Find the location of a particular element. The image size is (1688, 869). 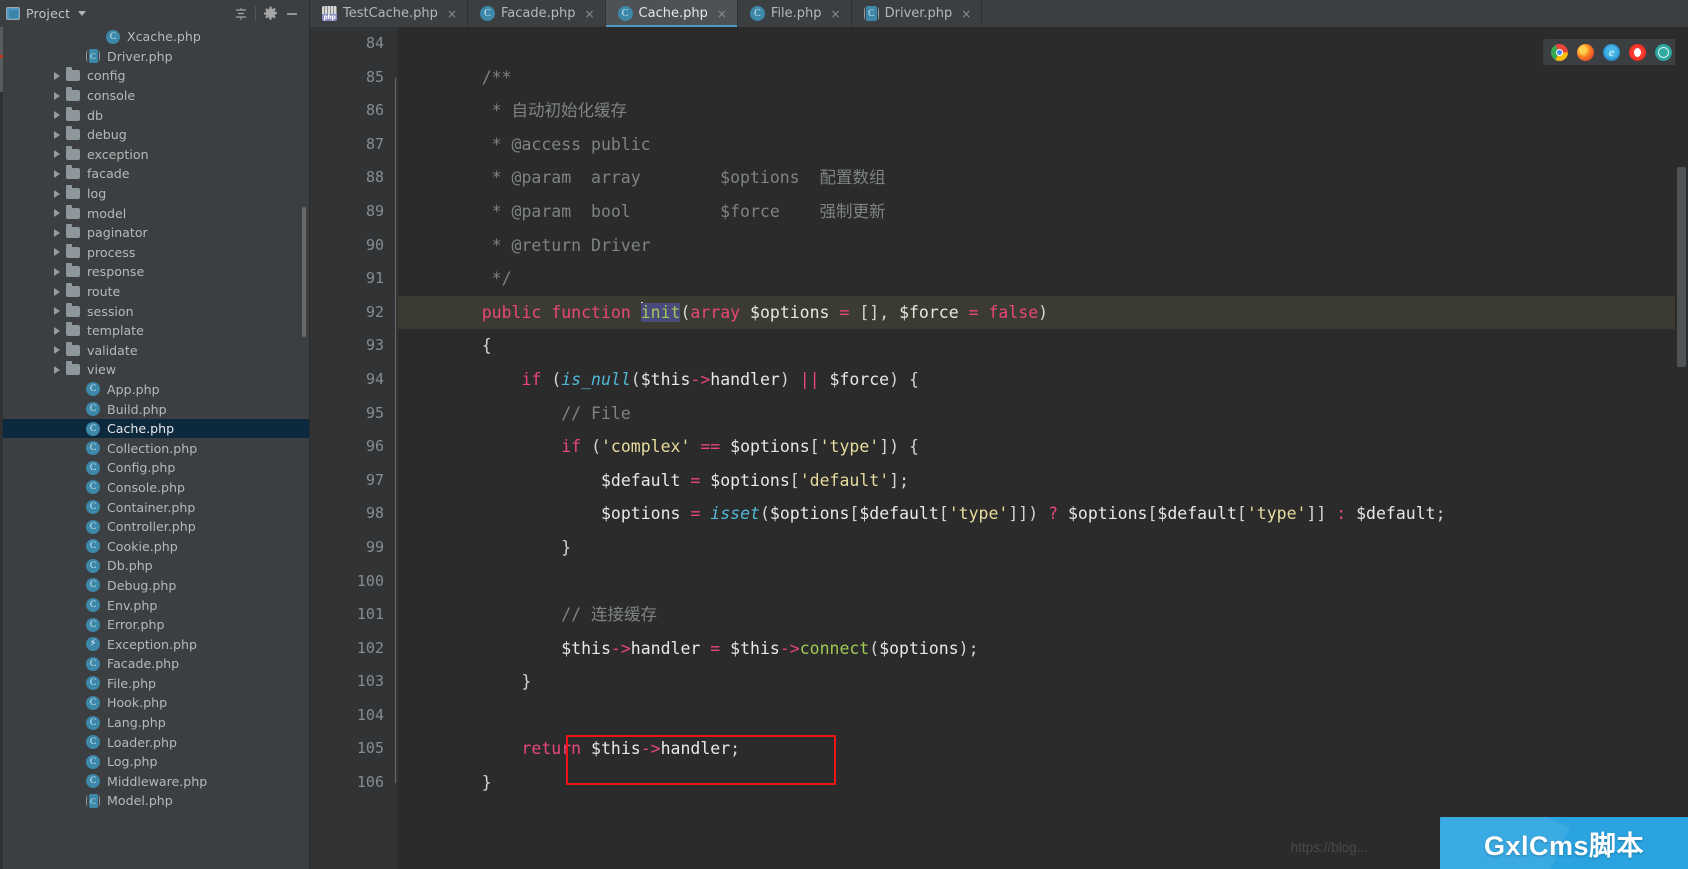

line-number: 101 is located at coordinates (354, 615).